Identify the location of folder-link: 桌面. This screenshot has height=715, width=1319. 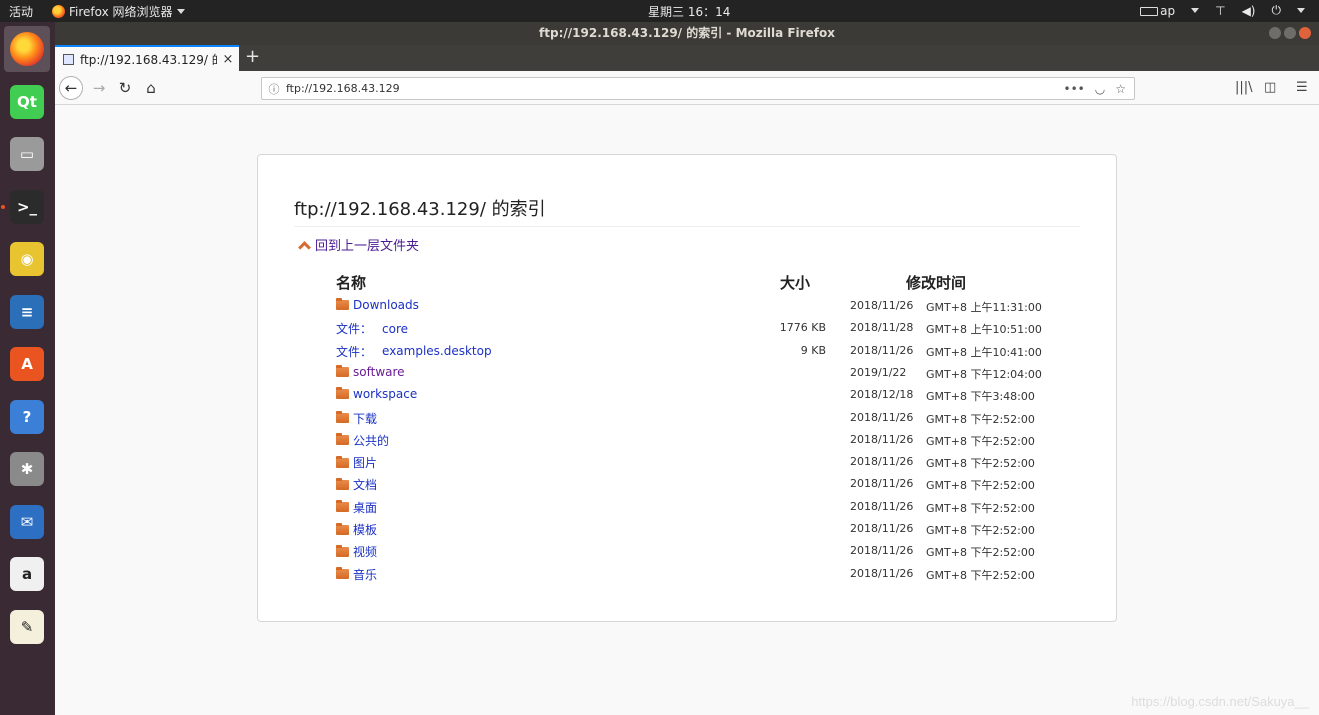
(356, 507).